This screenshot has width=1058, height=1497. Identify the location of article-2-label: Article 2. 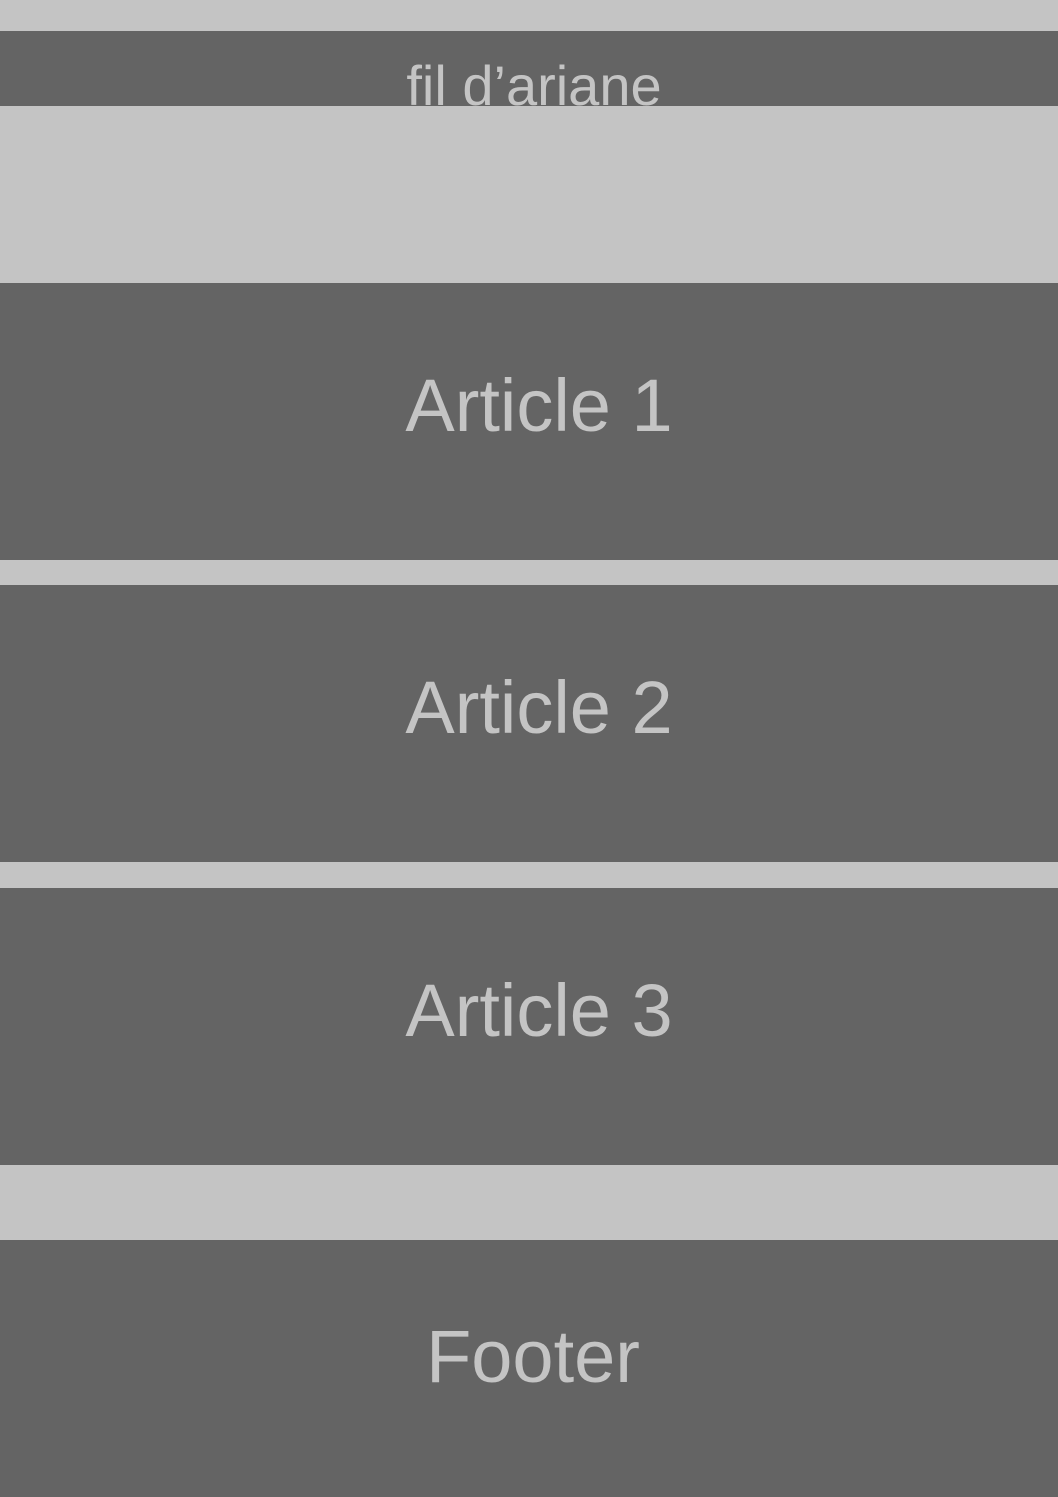
(539, 707).